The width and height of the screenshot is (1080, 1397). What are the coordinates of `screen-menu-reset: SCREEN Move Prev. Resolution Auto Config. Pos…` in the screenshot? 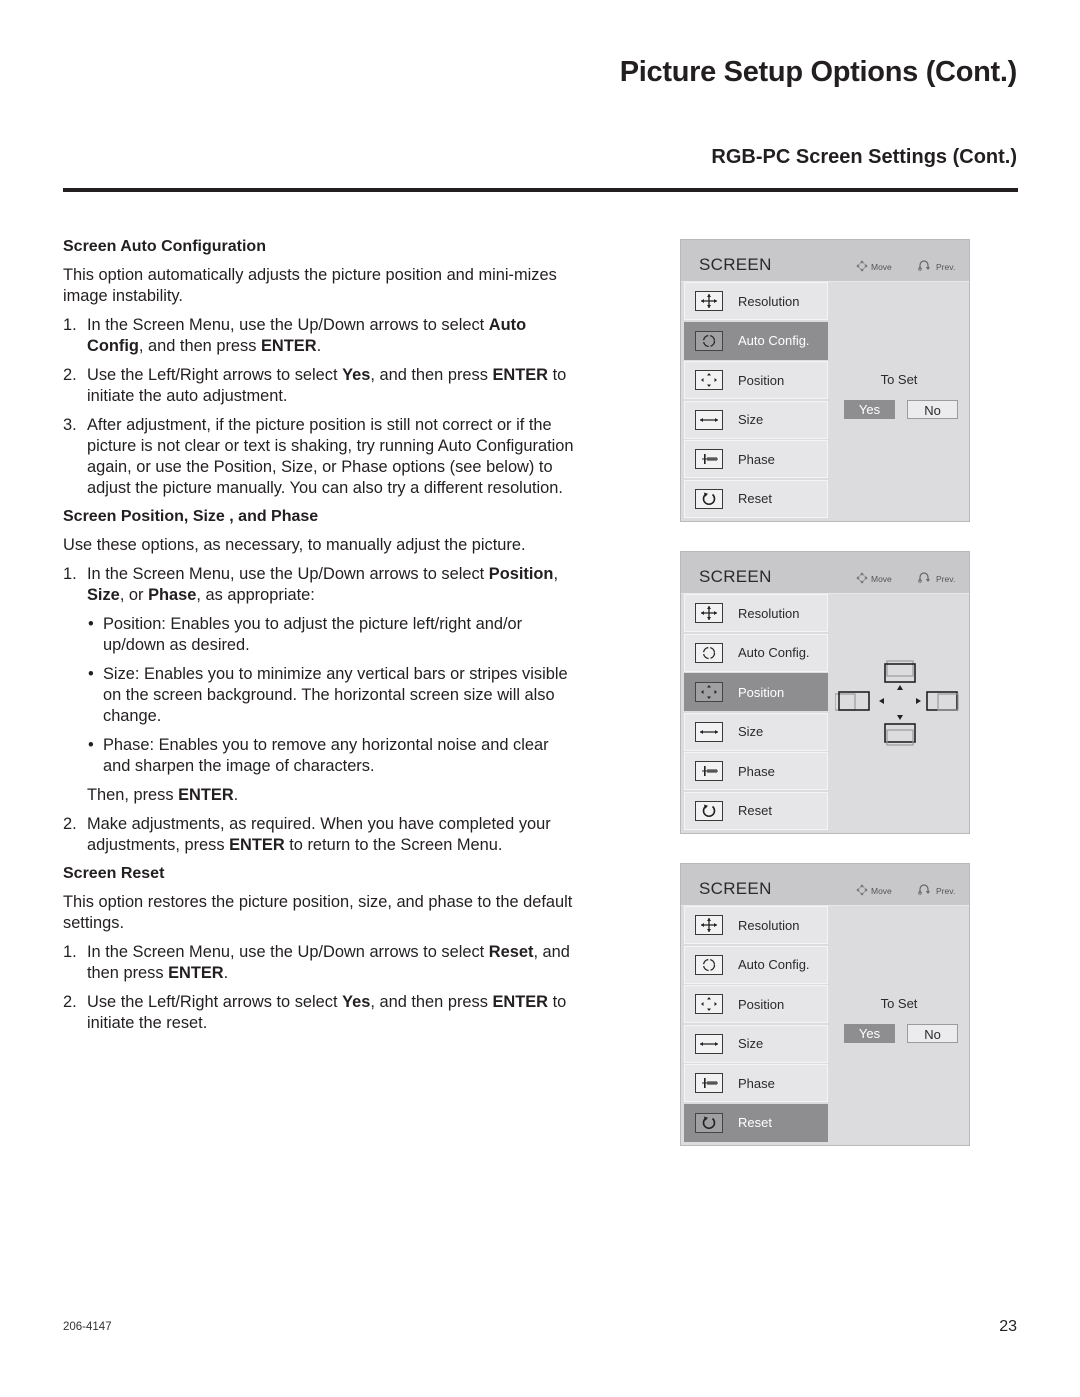 It's located at (825, 1004).